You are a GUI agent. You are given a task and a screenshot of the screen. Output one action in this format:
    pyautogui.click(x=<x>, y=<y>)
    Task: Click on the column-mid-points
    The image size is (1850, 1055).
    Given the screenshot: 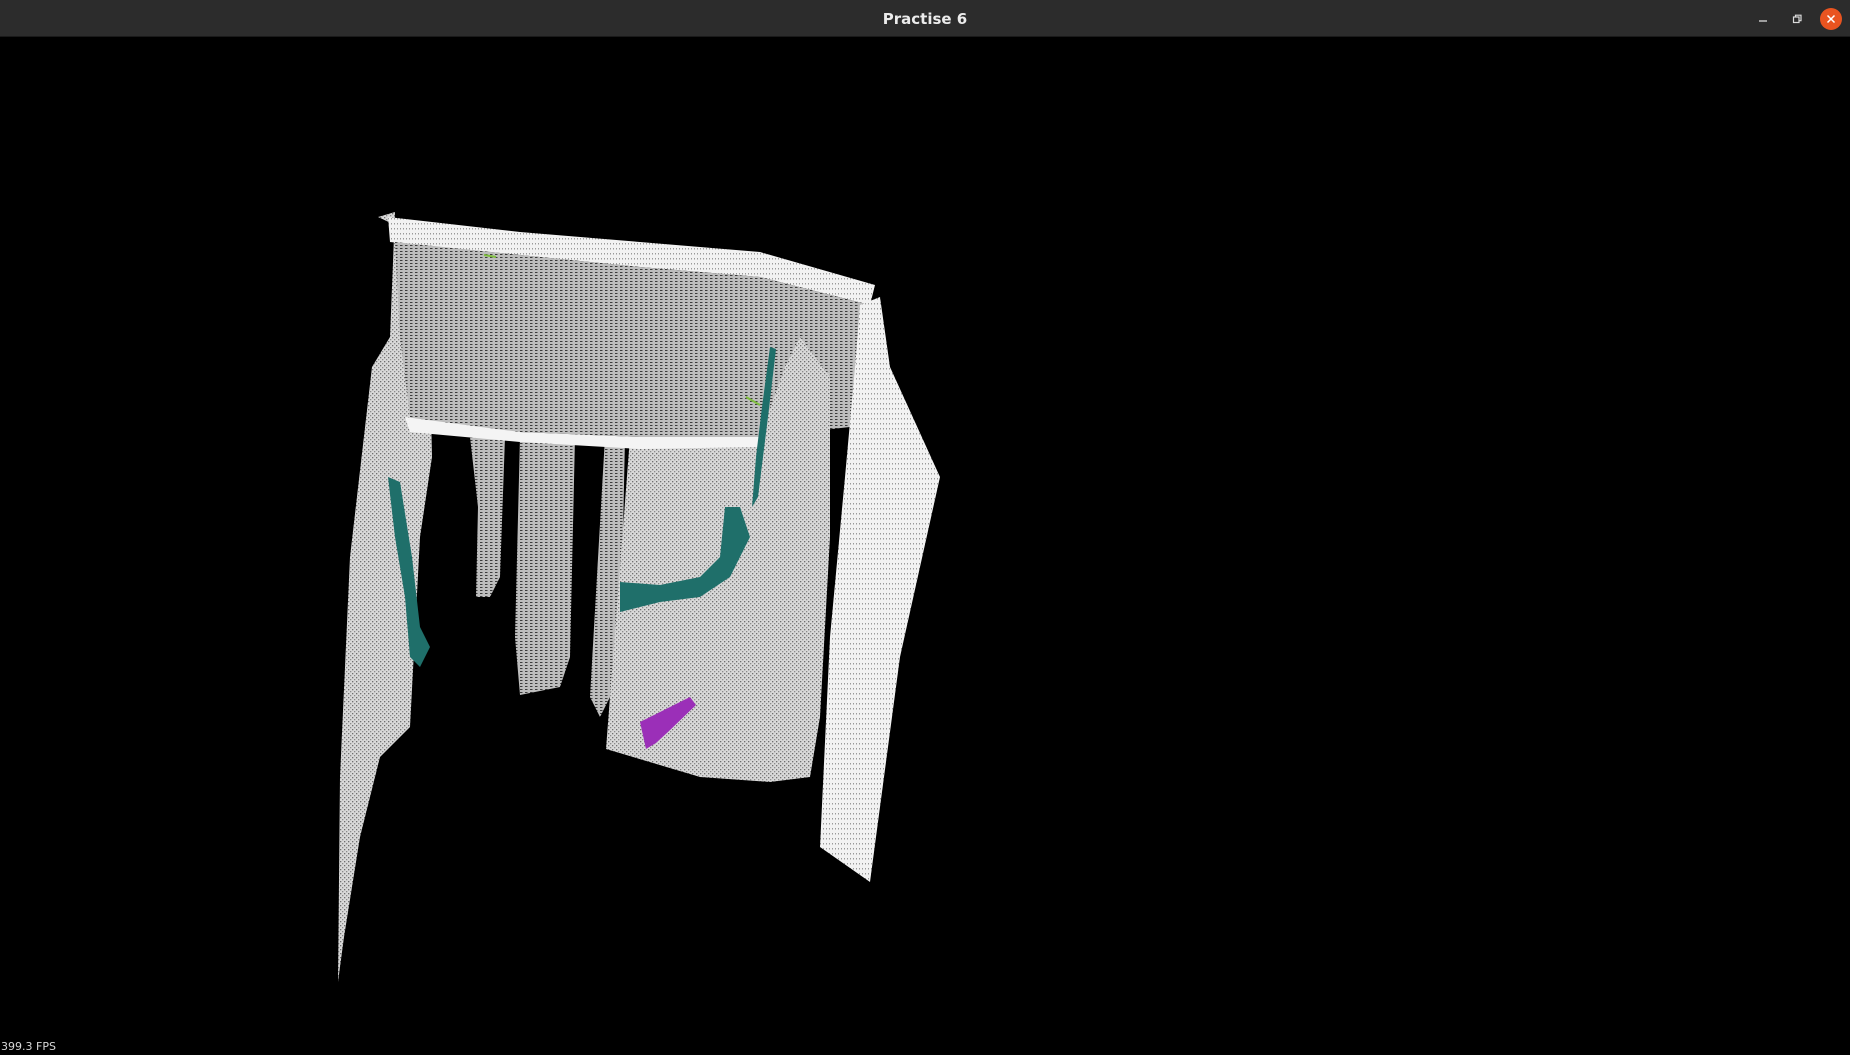 What is the action you would take?
    pyautogui.click(x=545, y=566)
    